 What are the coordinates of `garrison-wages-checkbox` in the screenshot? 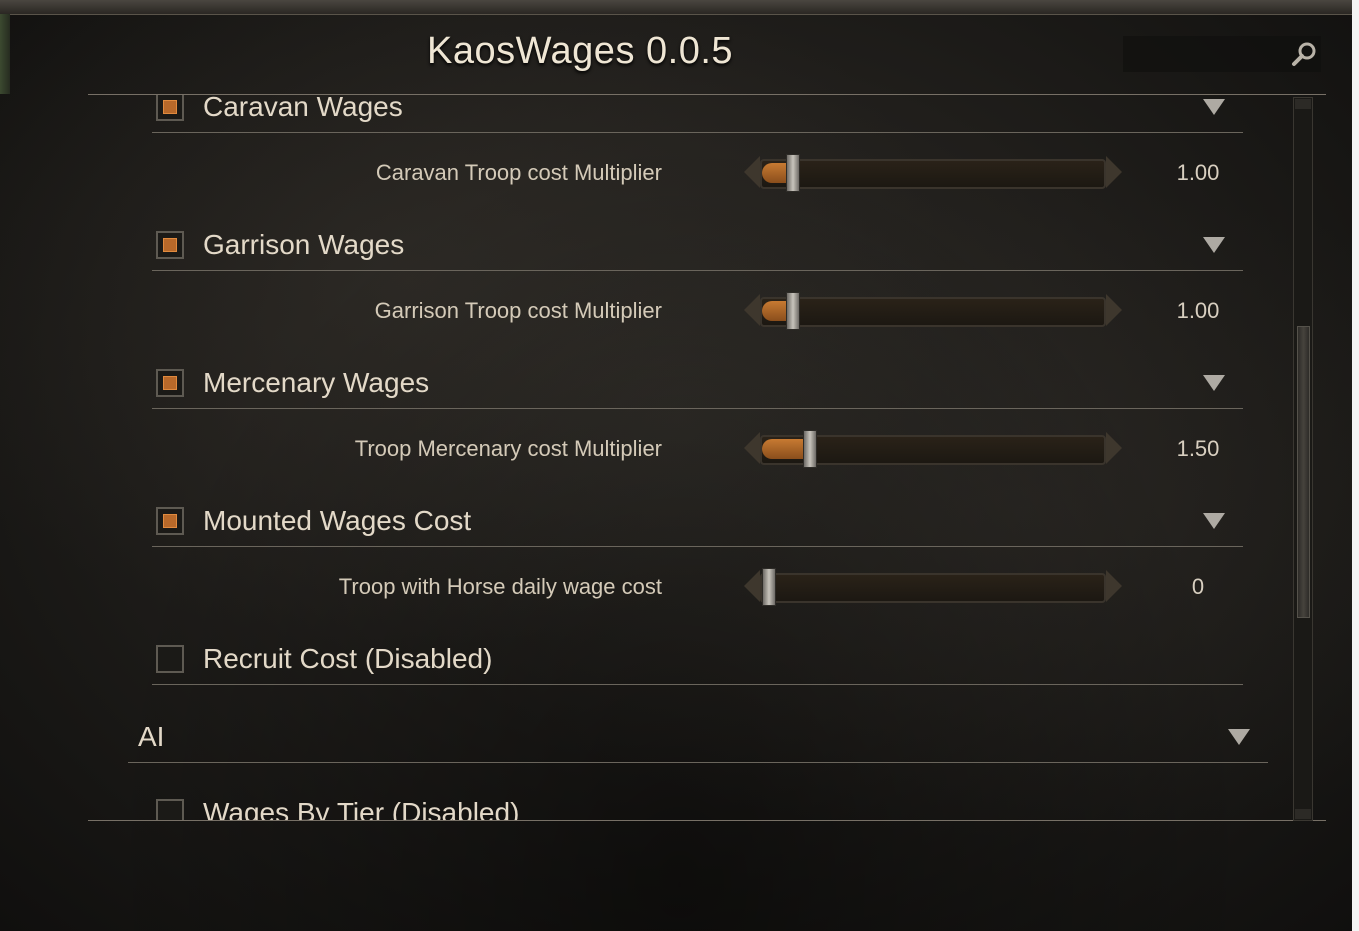 It's located at (170, 245).